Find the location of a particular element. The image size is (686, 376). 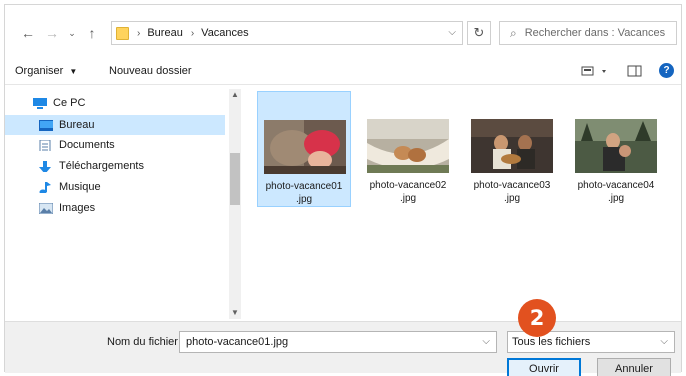

scroll-down-arrow-icon: ▼ is located at coordinates (235, 313).